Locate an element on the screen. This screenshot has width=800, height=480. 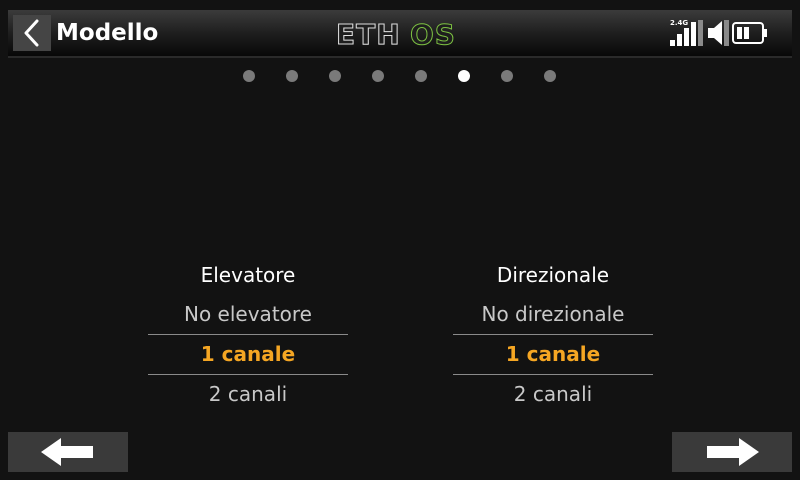
next-button is located at coordinates (732, 452).